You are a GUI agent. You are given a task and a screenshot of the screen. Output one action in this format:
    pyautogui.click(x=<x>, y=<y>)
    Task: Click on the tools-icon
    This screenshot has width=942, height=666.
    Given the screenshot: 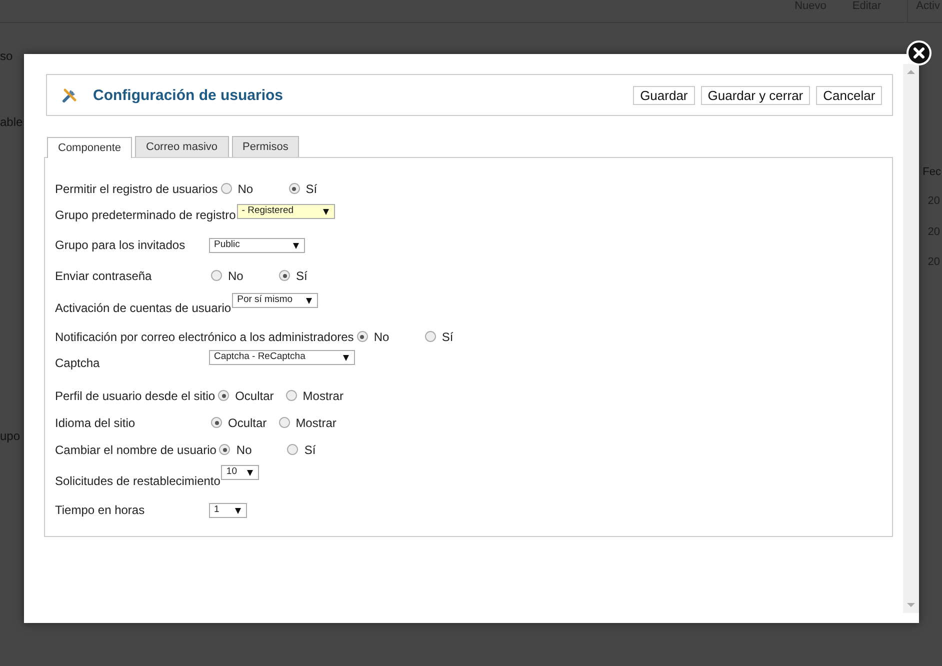 What is the action you would take?
    pyautogui.click(x=70, y=95)
    